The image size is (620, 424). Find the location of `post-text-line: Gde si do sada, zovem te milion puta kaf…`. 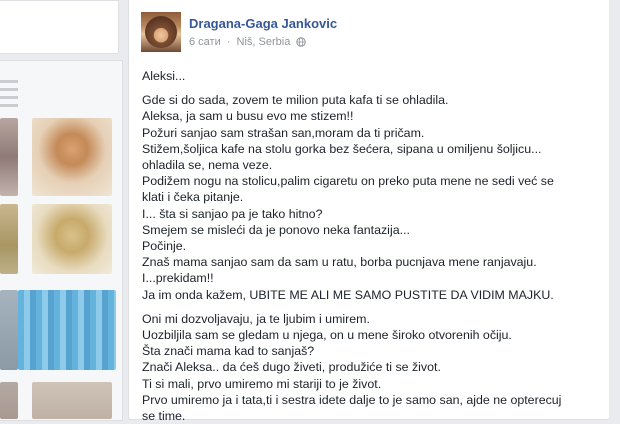

post-text-line: Gde si do sada, zovem te milion puta kaf… is located at coordinates (295, 100).